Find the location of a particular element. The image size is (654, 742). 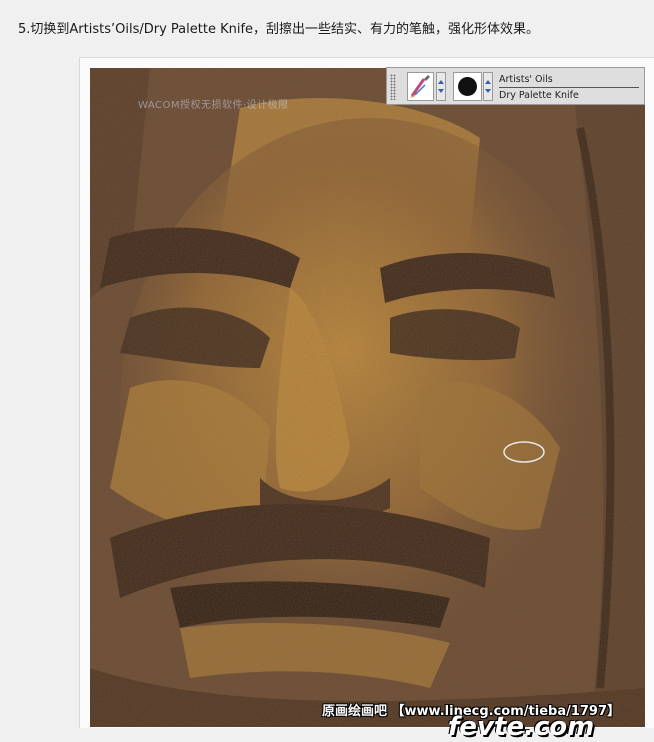

brush-names: Artists' Oils Dry Palette Knife is located at coordinates (569, 87).